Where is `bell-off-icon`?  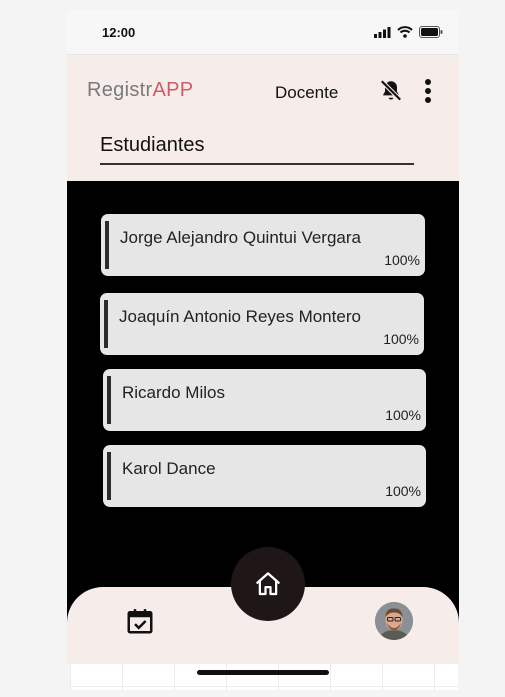 bell-off-icon is located at coordinates (391, 91).